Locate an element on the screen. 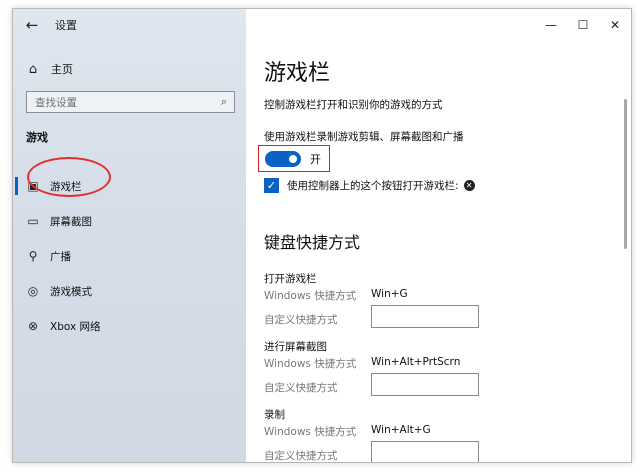 The height and width of the screenshot is (475, 640). title-bar: ← 设置 is located at coordinates (129, 25).